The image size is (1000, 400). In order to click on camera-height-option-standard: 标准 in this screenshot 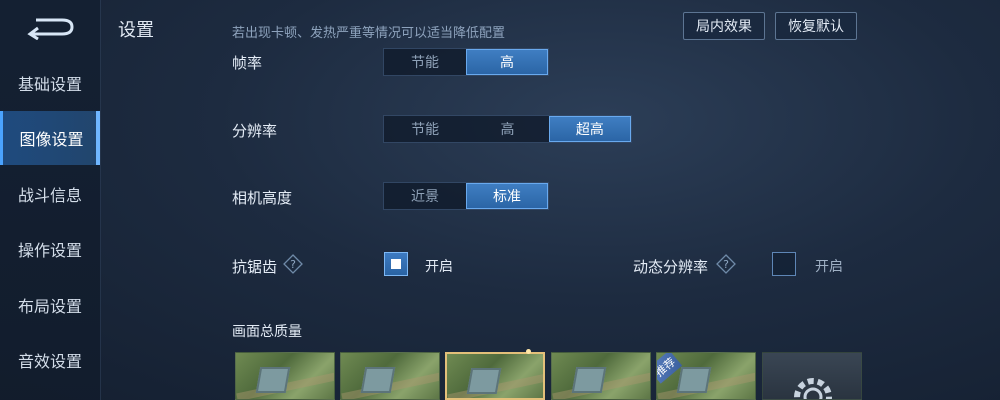, I will do `click(506, 196)`.